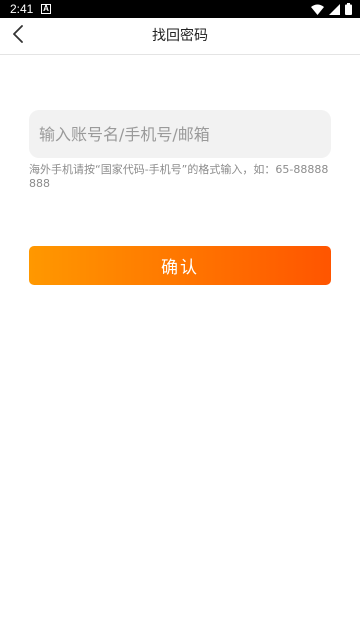 Image resolution: width=360 pixels, height=640 pixels. I want to click on confirm-button: 确认, so click(180, 265).